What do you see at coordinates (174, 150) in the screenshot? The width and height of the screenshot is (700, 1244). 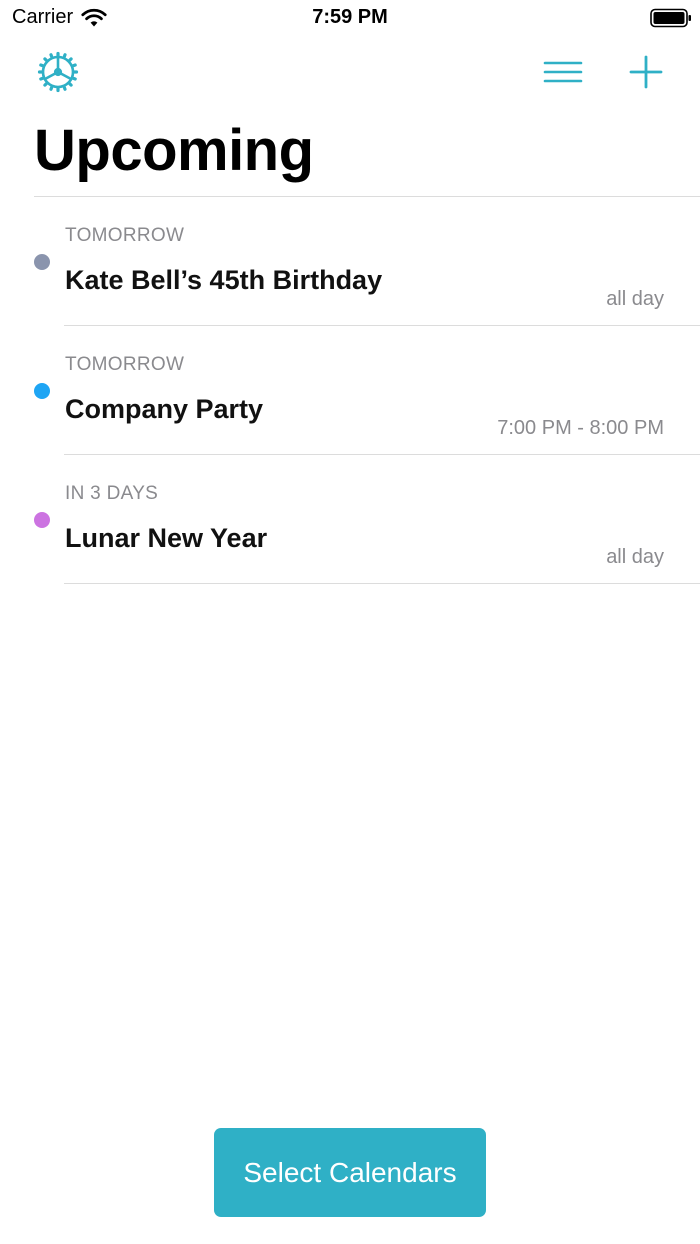 I see `page-title: Upcoming` at bounding box center [174, 150].